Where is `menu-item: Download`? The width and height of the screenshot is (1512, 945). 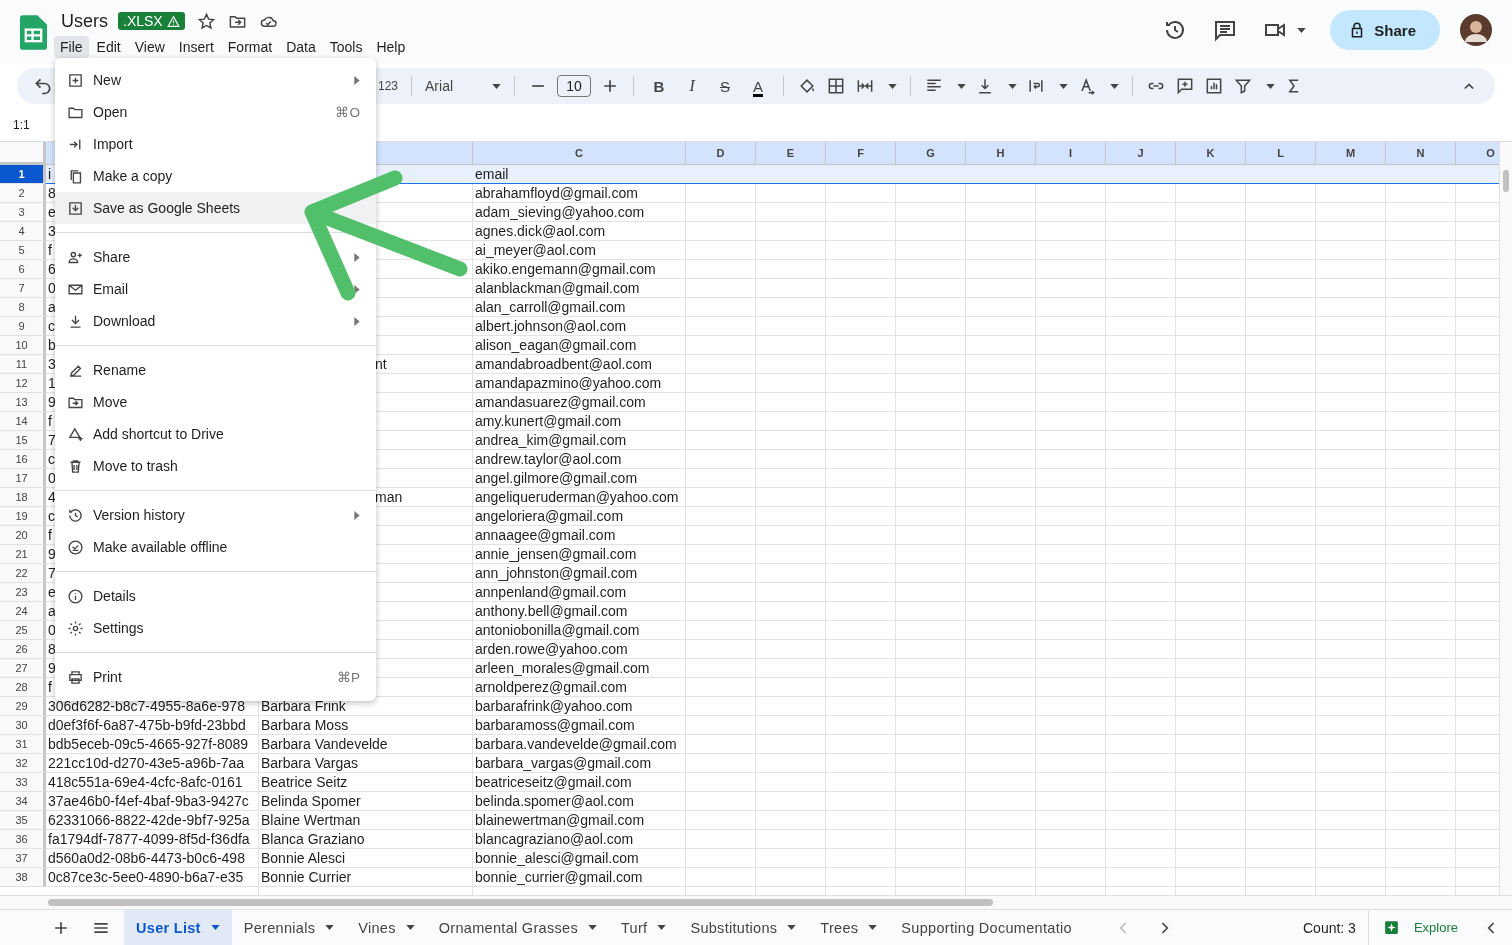
menu-item: Download is located at coordinates (215, 321).